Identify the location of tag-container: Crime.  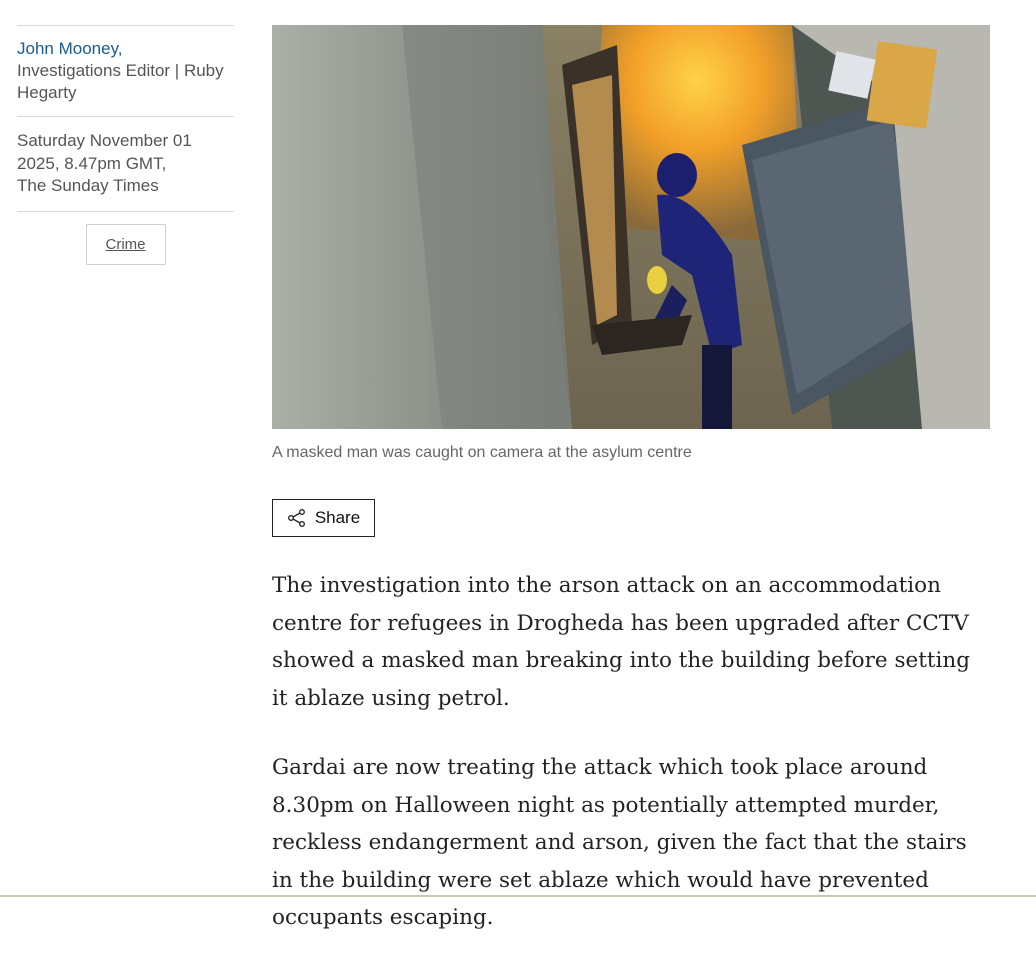
(125, 238).